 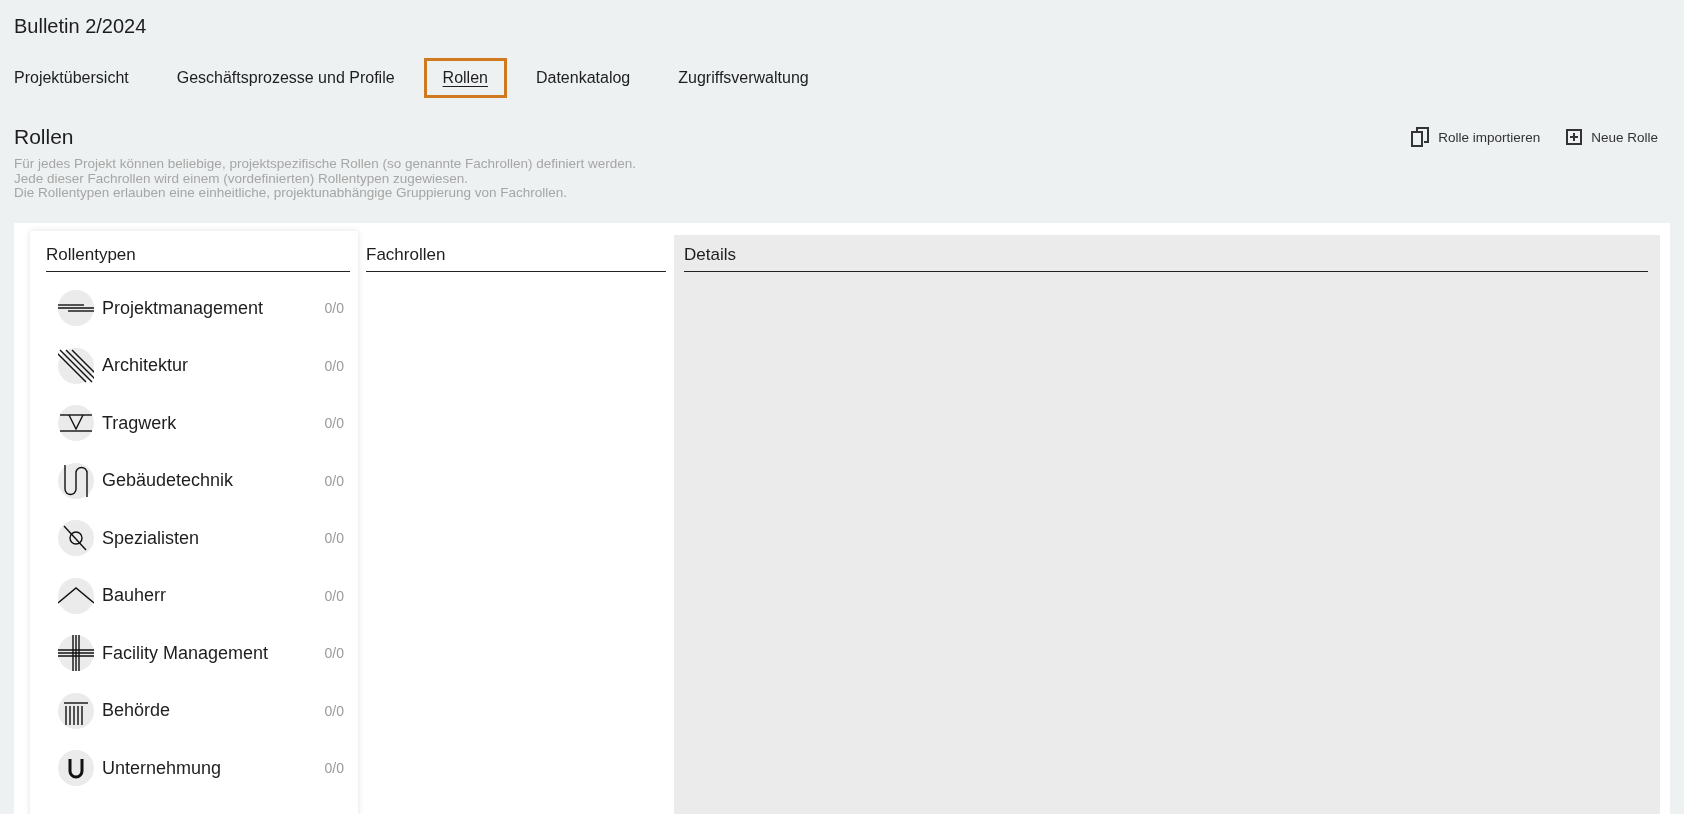 I want to click on triangle-support-icon, so click(x=76, y=423).